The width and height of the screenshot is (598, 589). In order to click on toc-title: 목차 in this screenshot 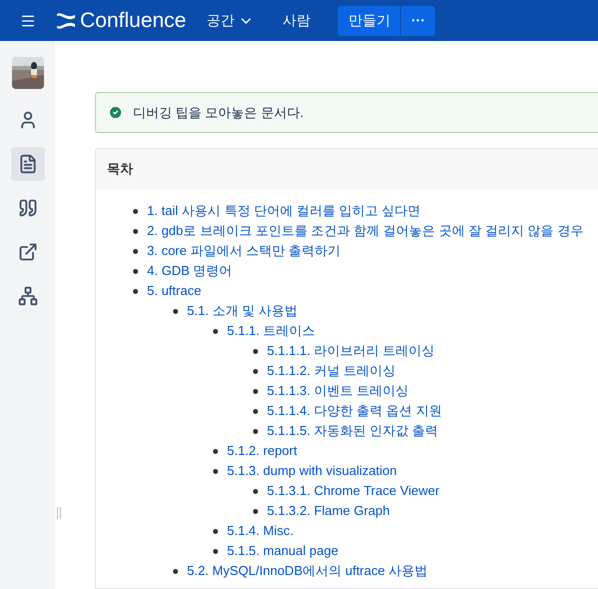, I will do `click(120, 169)`.